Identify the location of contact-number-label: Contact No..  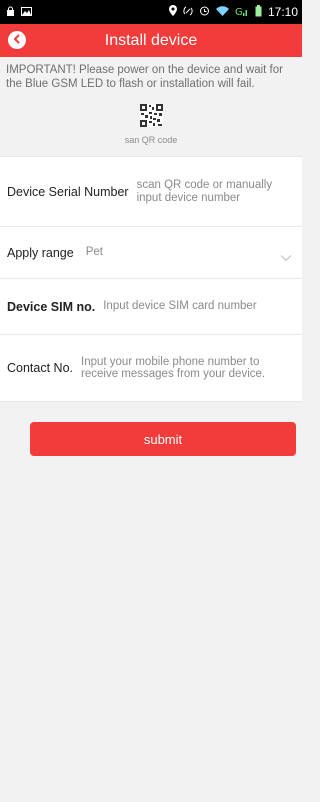
(40, 368).